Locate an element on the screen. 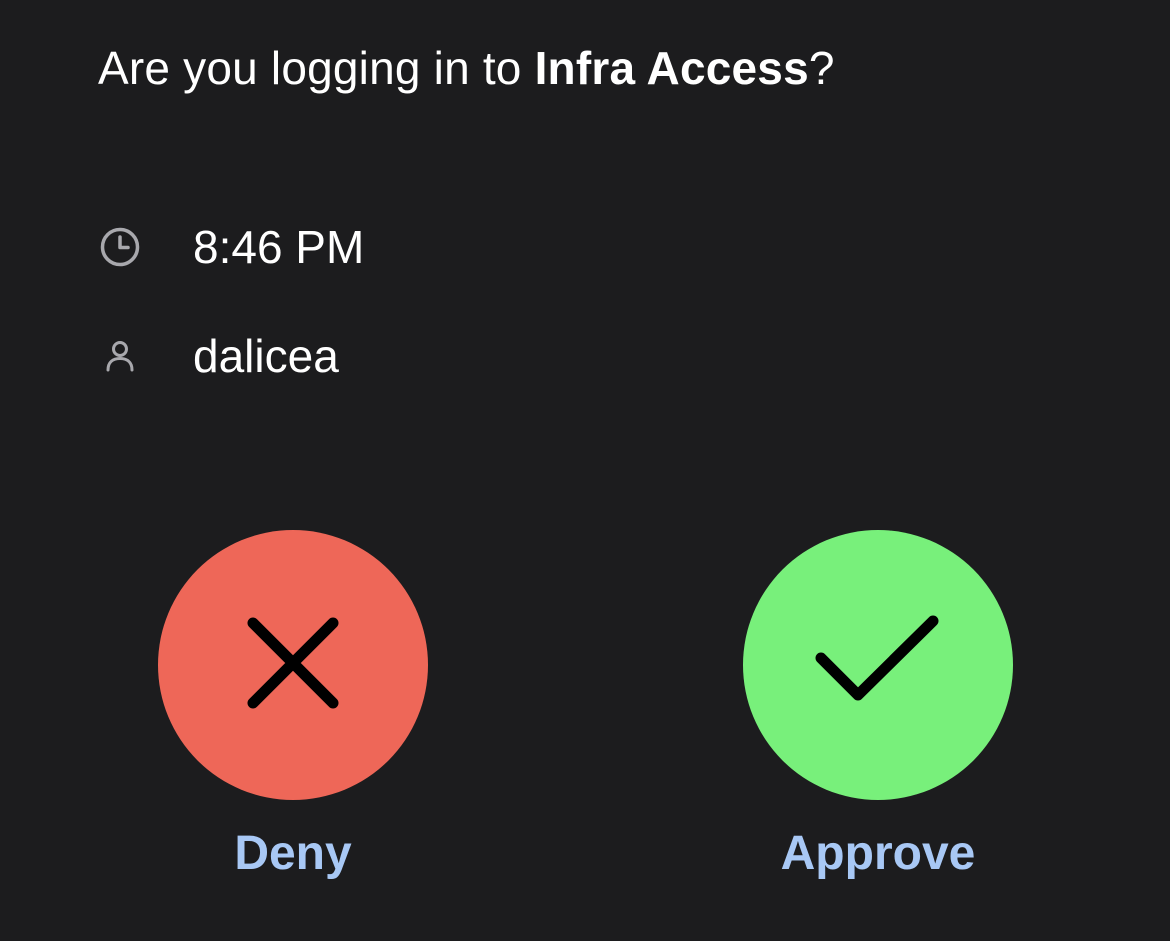  prompt-suffix: ? is located at coordinates (821, 68).